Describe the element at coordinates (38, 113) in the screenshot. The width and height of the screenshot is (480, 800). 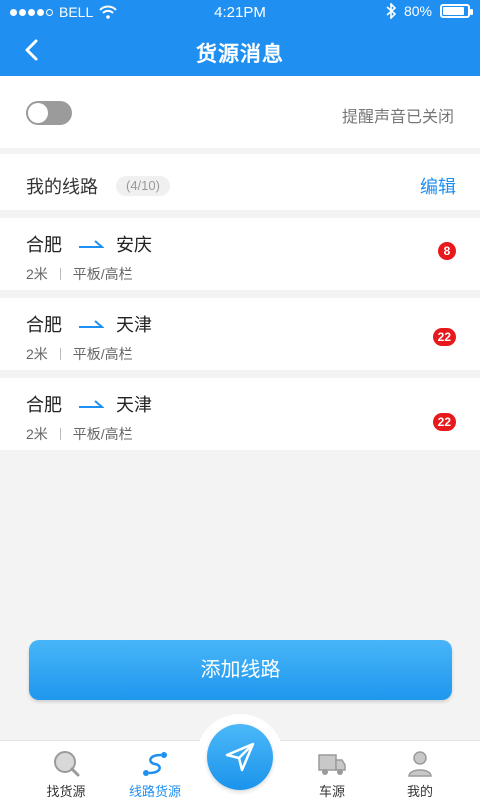
I see `toggle-knob` at that location.